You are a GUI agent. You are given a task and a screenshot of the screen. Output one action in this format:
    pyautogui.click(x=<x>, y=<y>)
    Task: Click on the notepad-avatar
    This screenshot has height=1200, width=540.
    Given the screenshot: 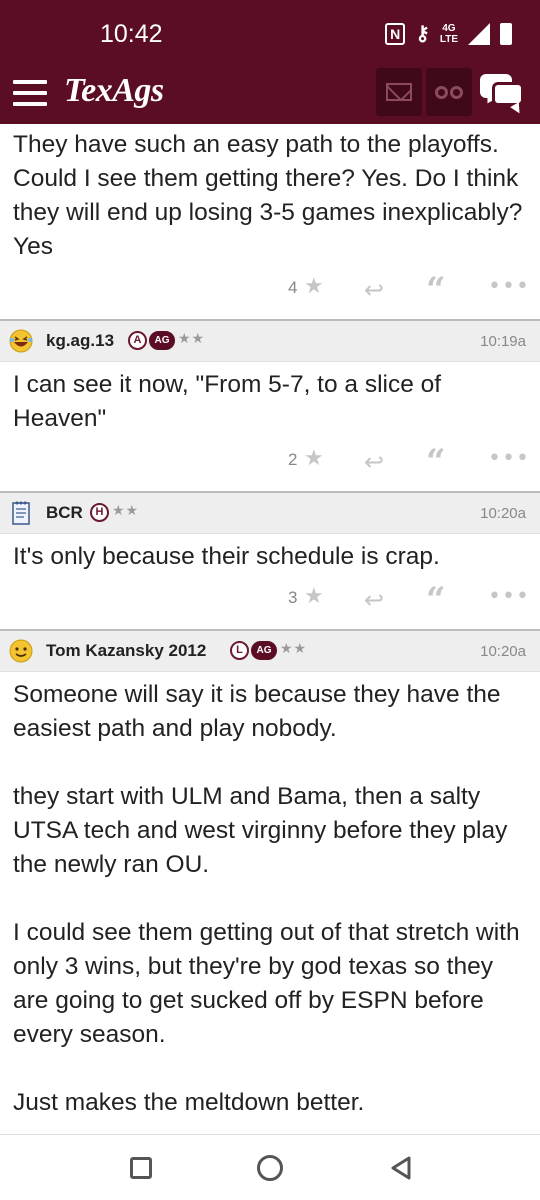 What is the action you would take?
    pyautogui.click(x=21, y=513)
    